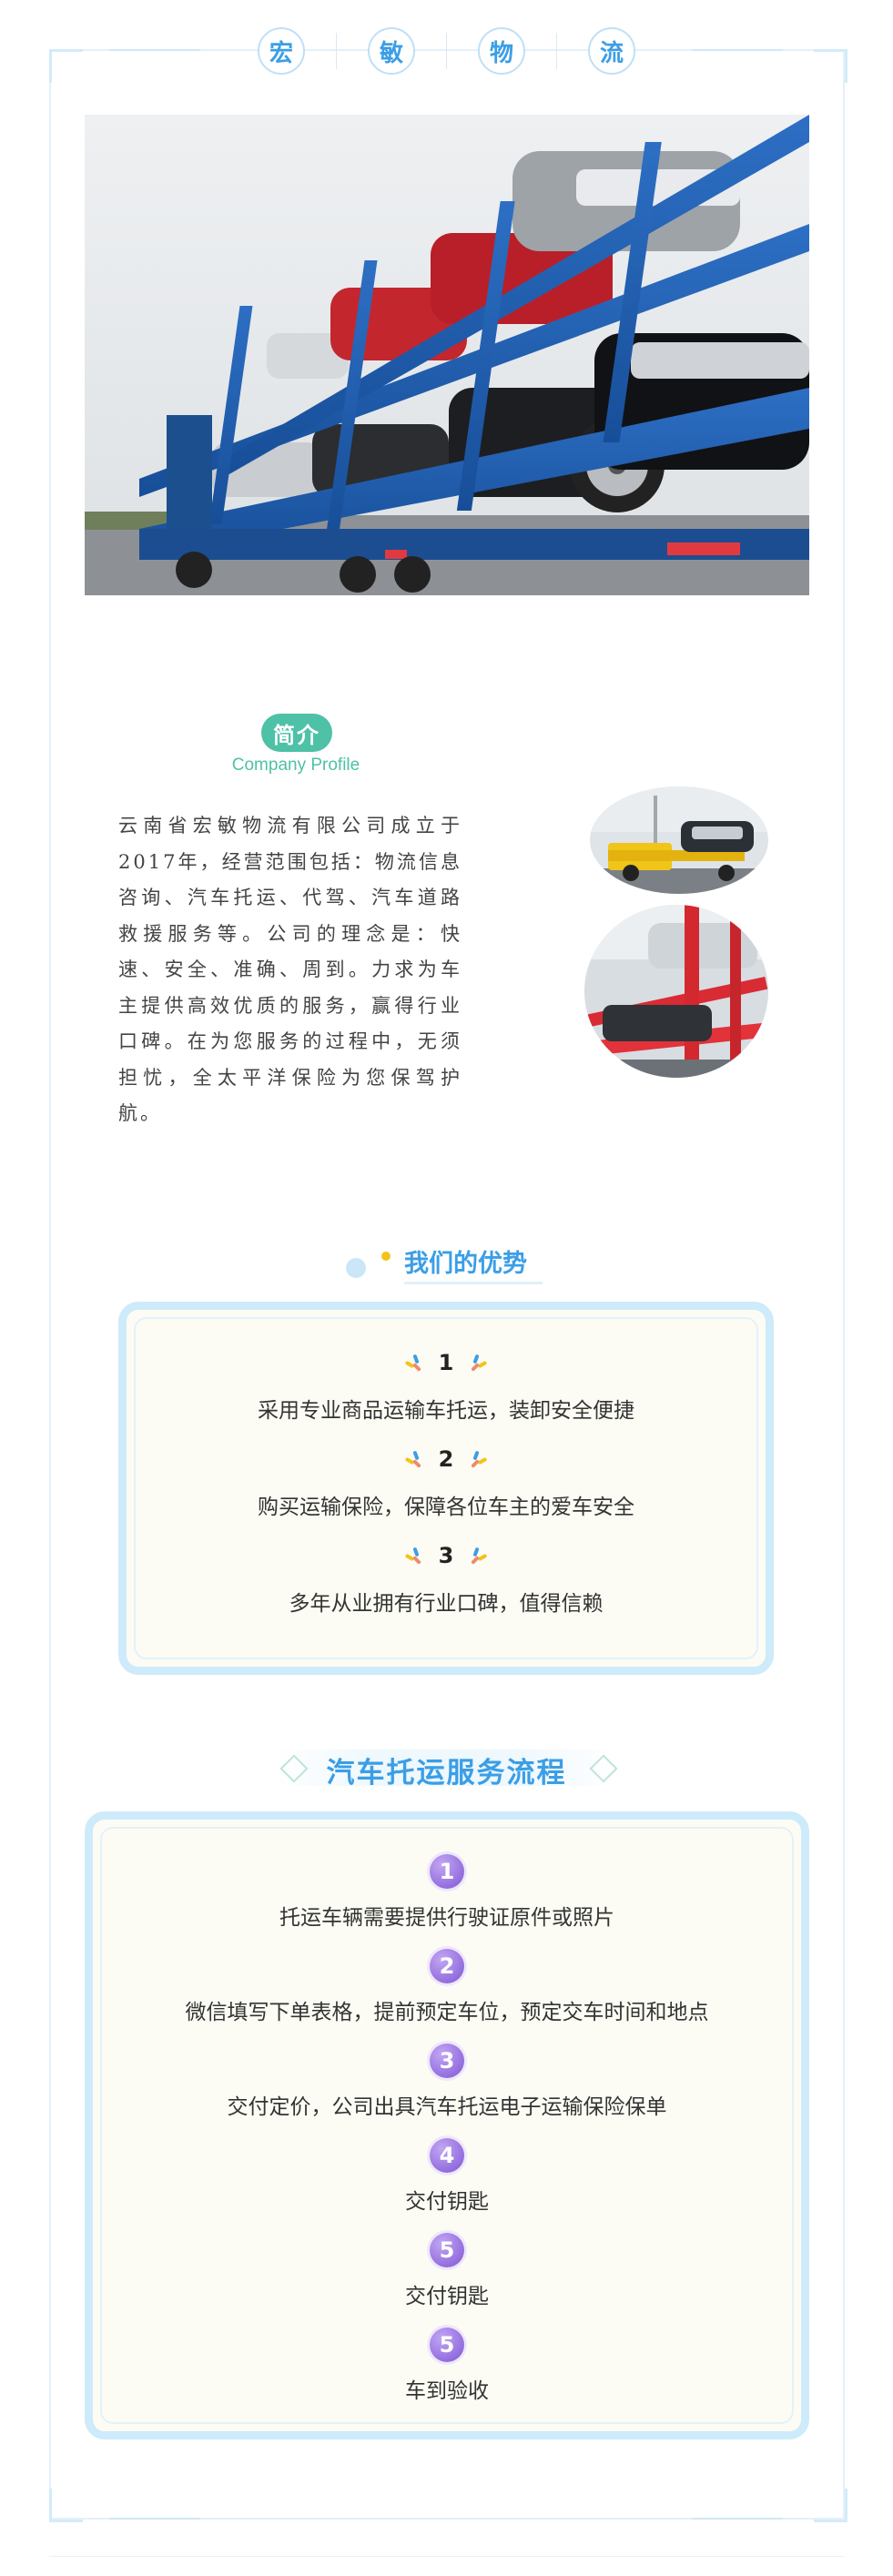 The image size is (893, 2576). What do you see at coordinates (446, 1387) in the screenshot?
I see `advantage-item: 1 采用专业商品运输车托运，装卸安全便捷` at bounding box center [446, 1387].